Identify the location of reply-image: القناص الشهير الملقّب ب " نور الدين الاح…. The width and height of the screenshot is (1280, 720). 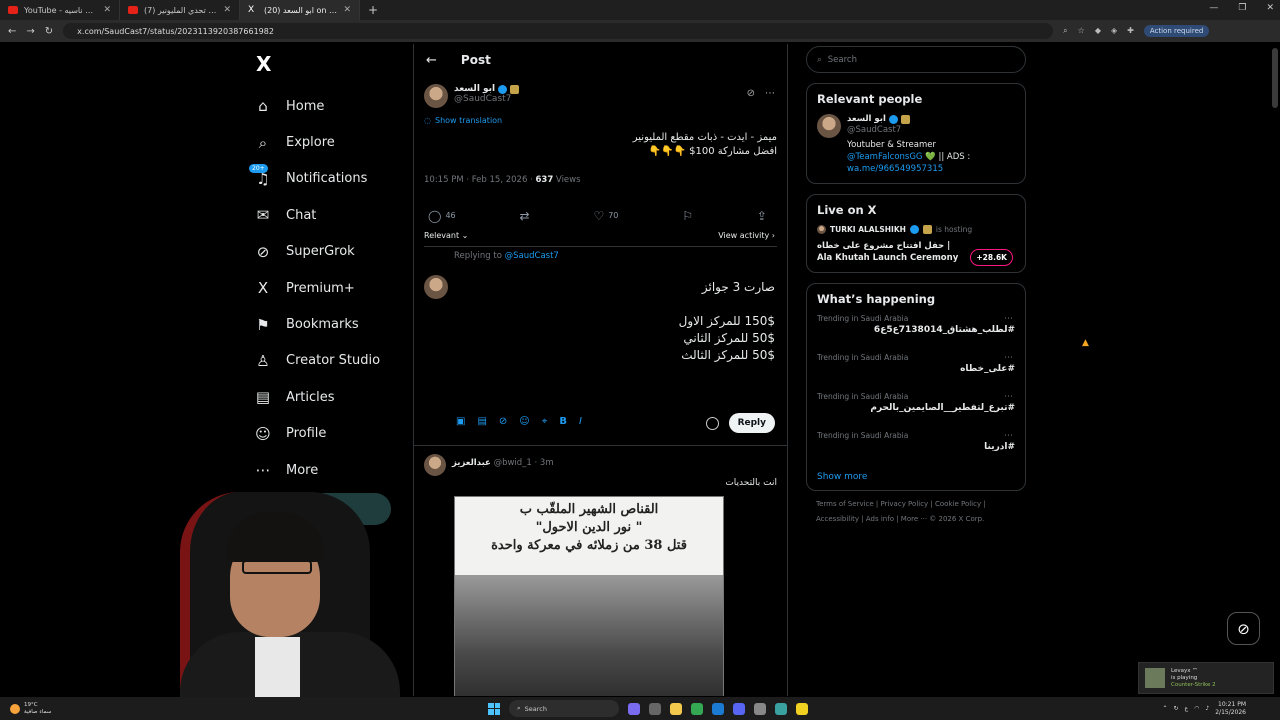
(589, 596).